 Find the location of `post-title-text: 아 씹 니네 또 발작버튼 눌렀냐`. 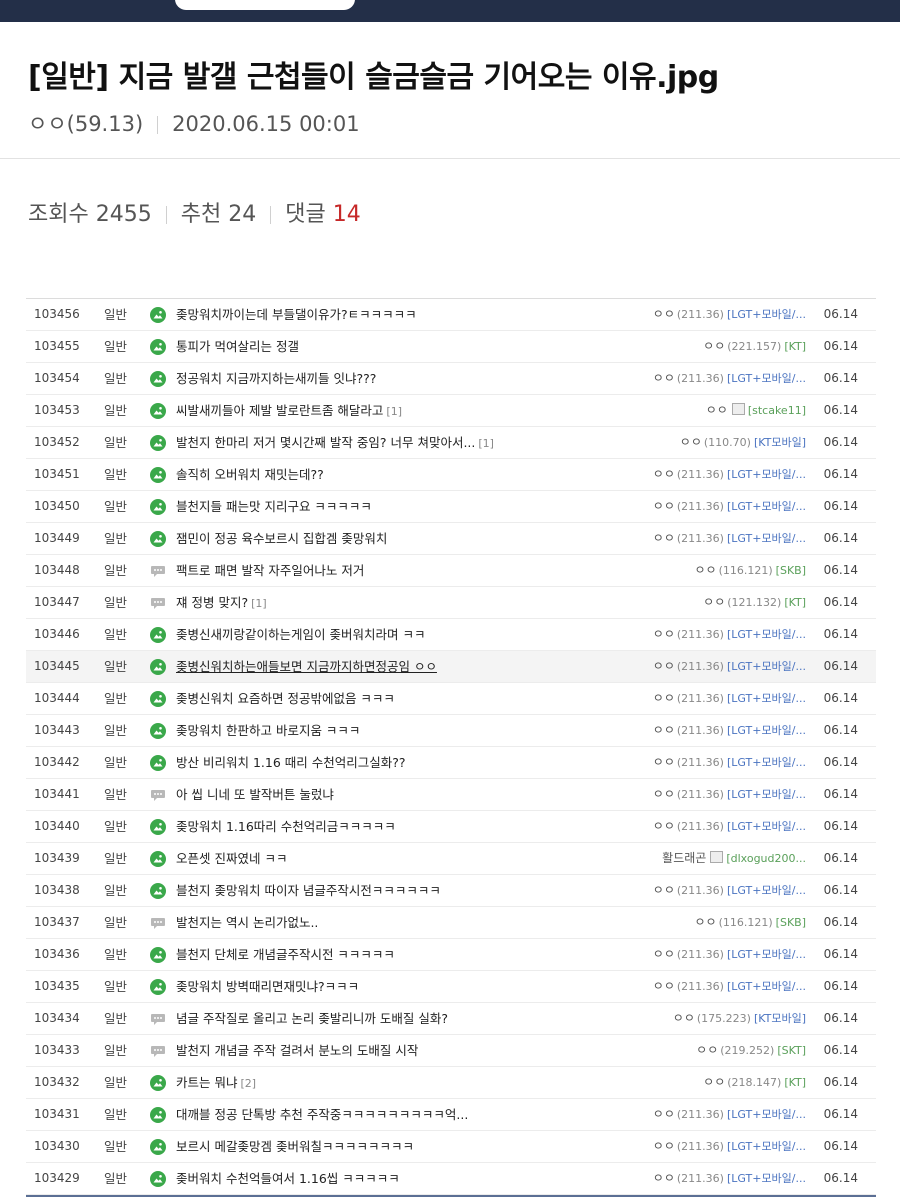

post-title-text: 아 씹 니네 또 발작버튼 눌렀냐 is located at coordinates (255, 794).